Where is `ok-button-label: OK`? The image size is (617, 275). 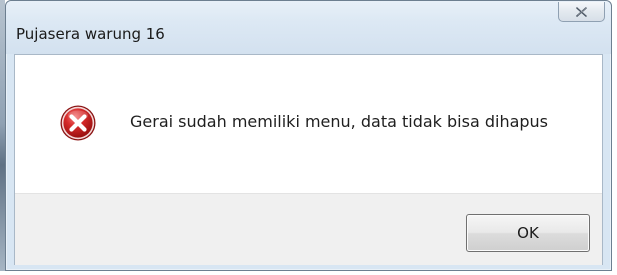 ok-button-label: OK is located at coordinates (528, 233).